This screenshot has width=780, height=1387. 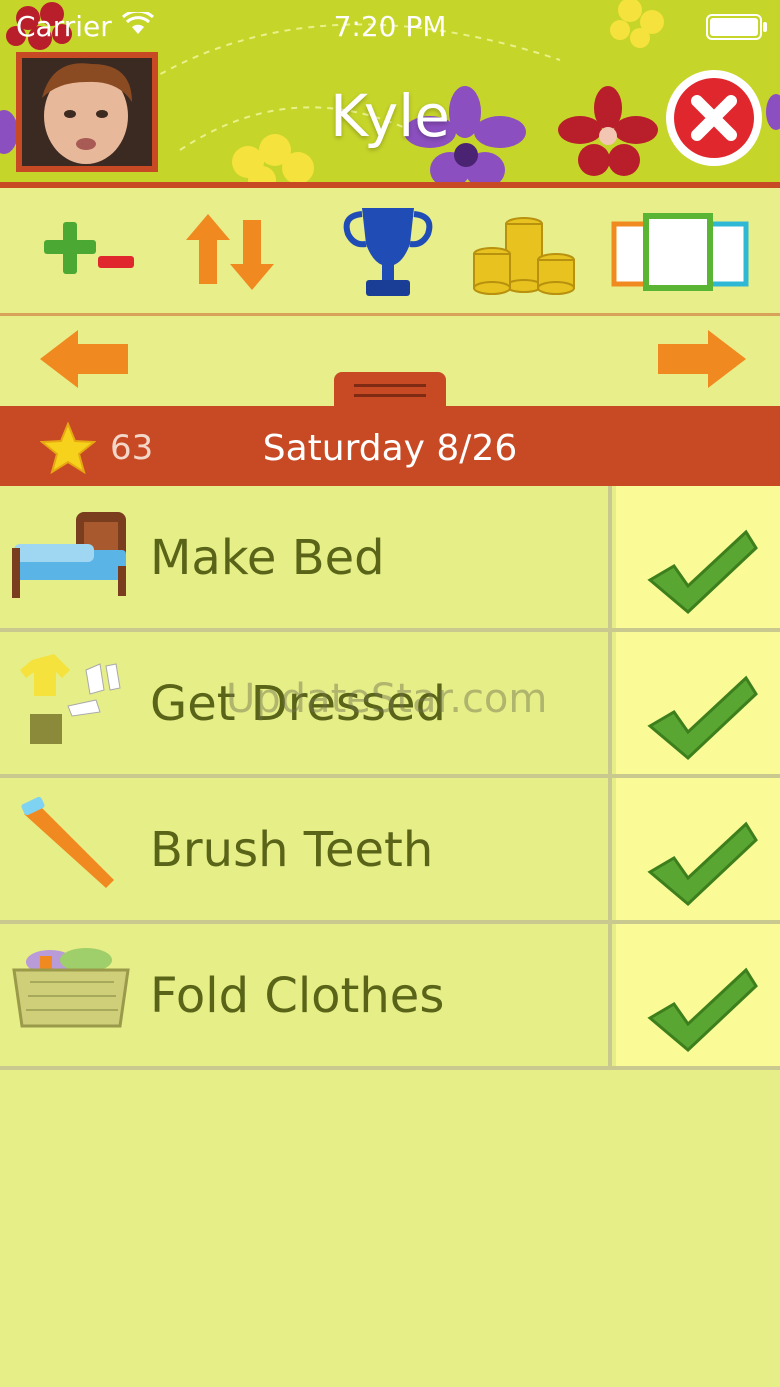 I want to click on sort-arrows-icon, so click(x=230, y=252).